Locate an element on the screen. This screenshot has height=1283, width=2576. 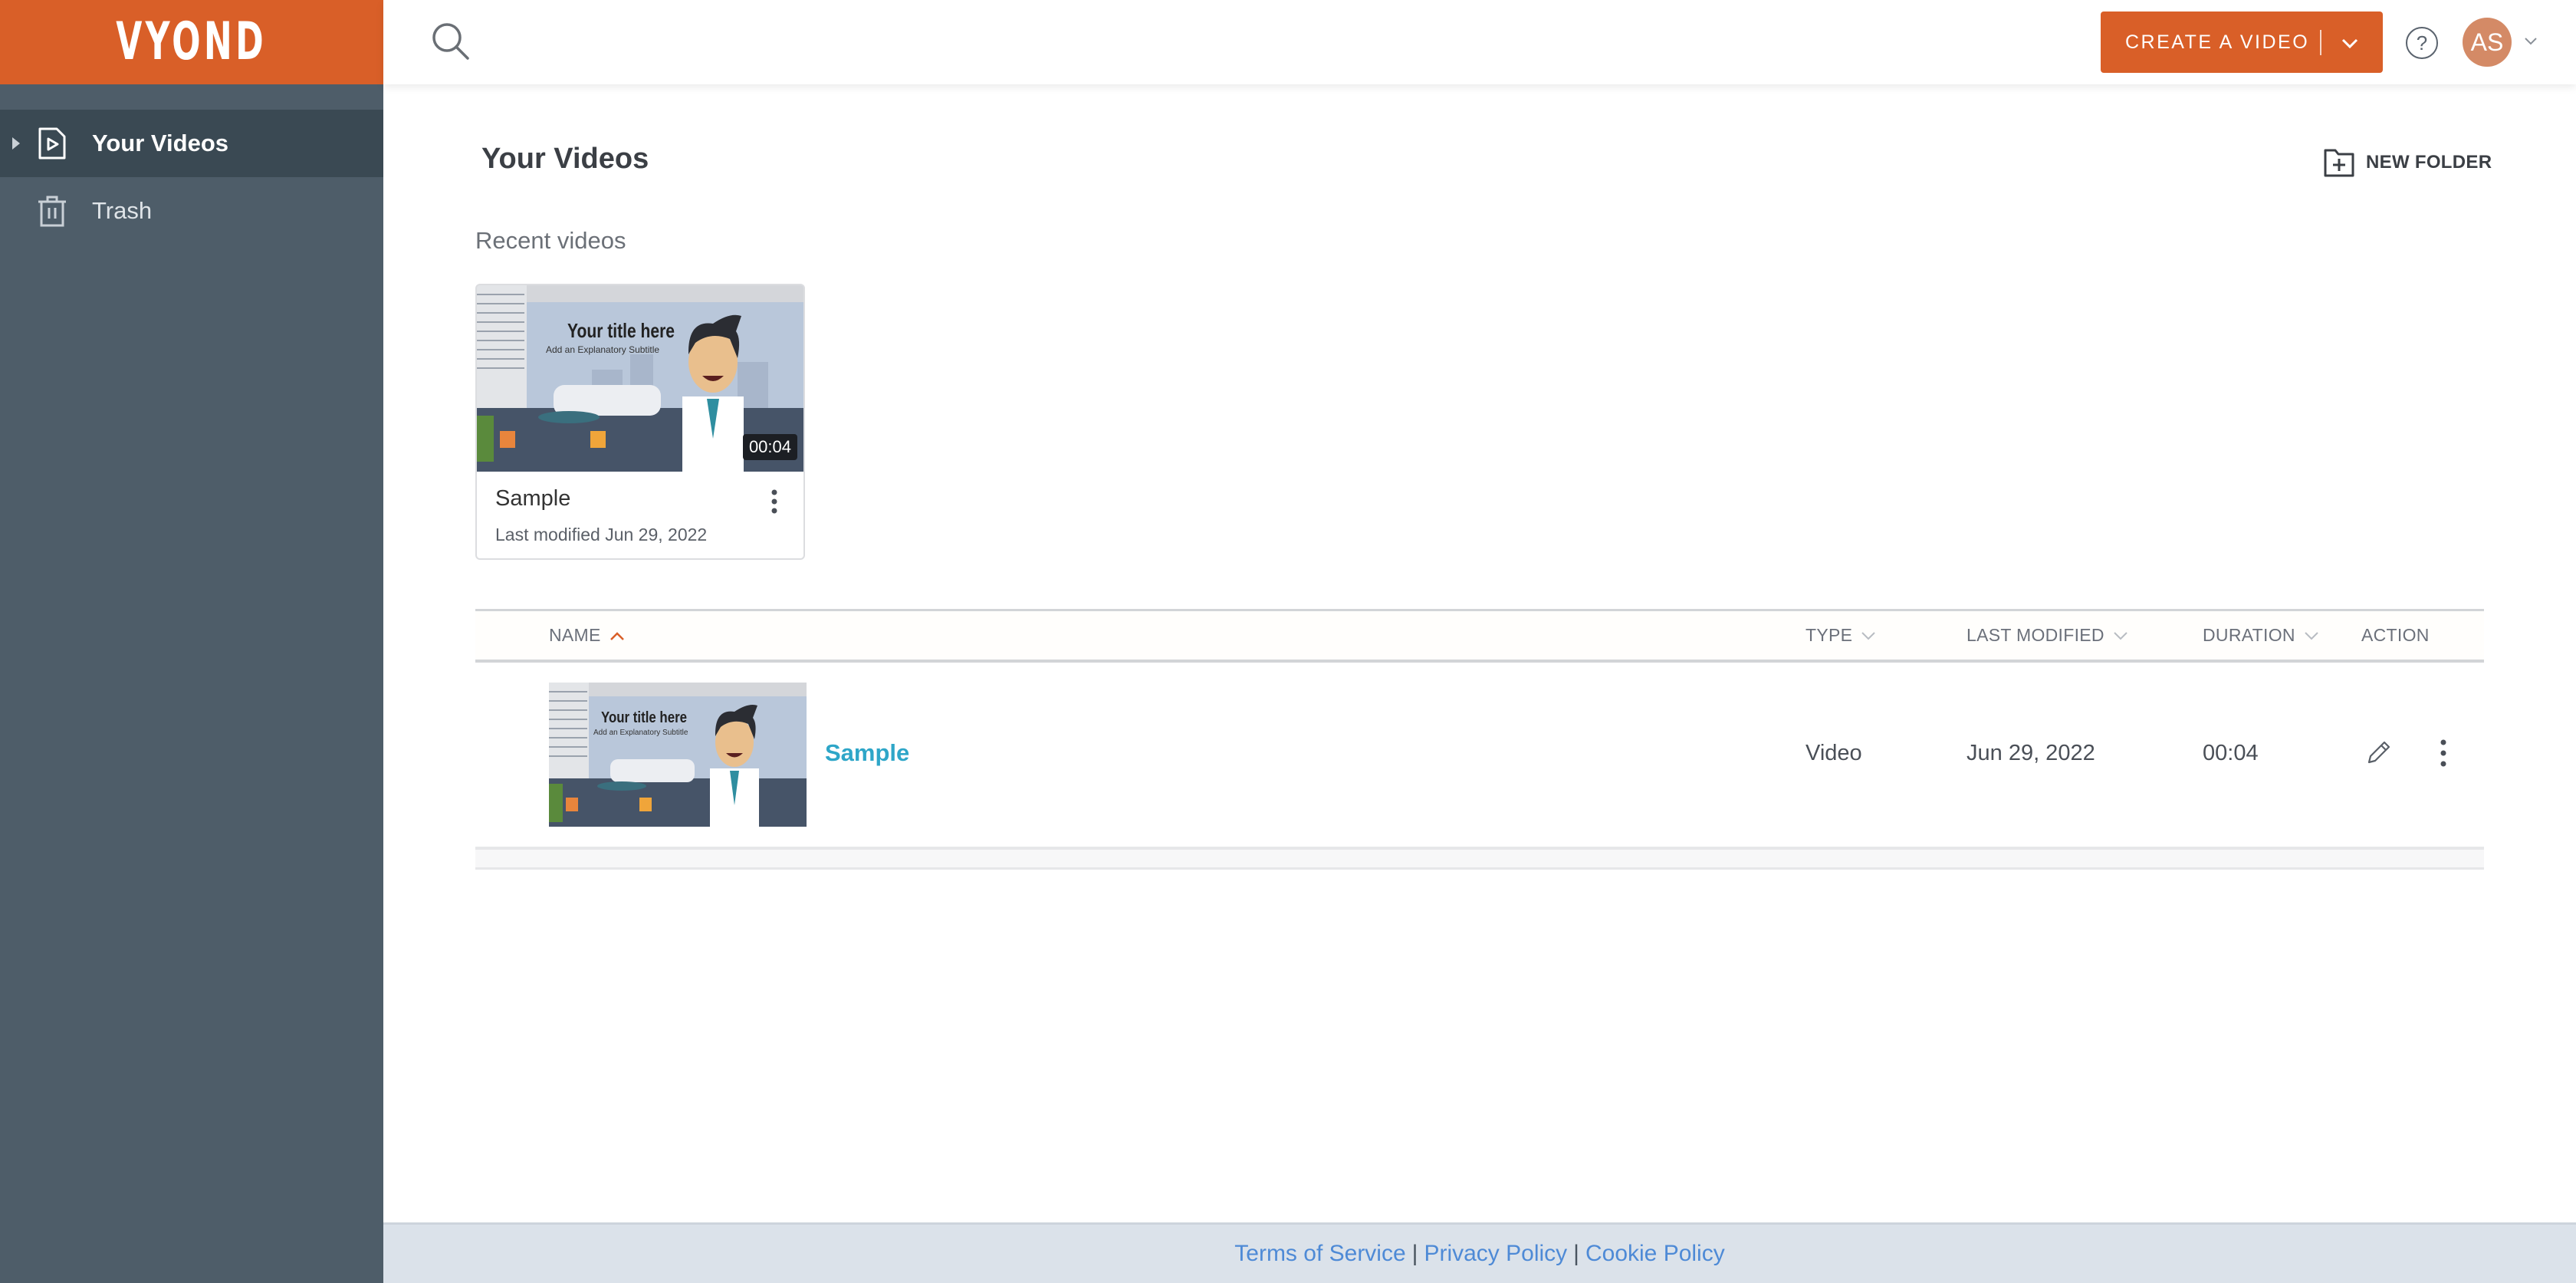
cell-duration: 00:04 is located at coordinates (2231, 753).